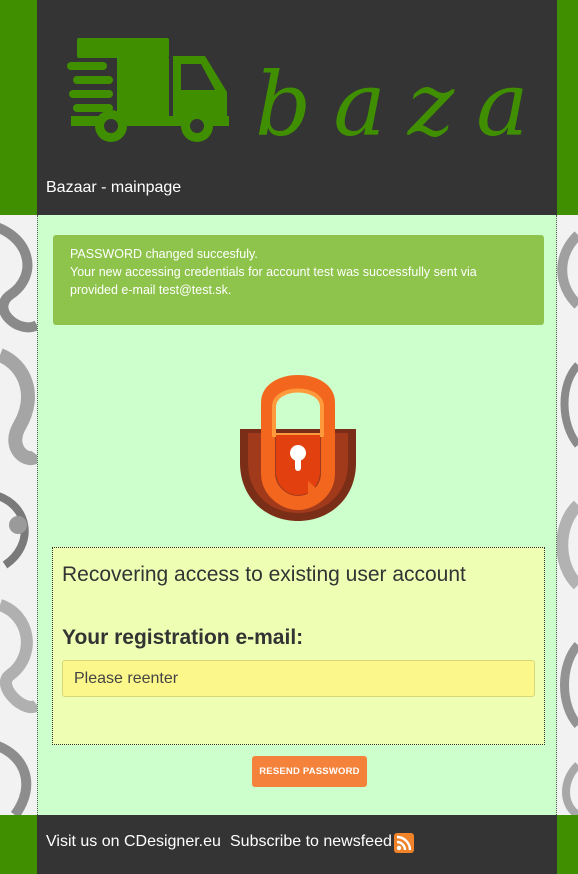  I want to click on email-field-label: Your registration e-mail:, so click(183, 637).